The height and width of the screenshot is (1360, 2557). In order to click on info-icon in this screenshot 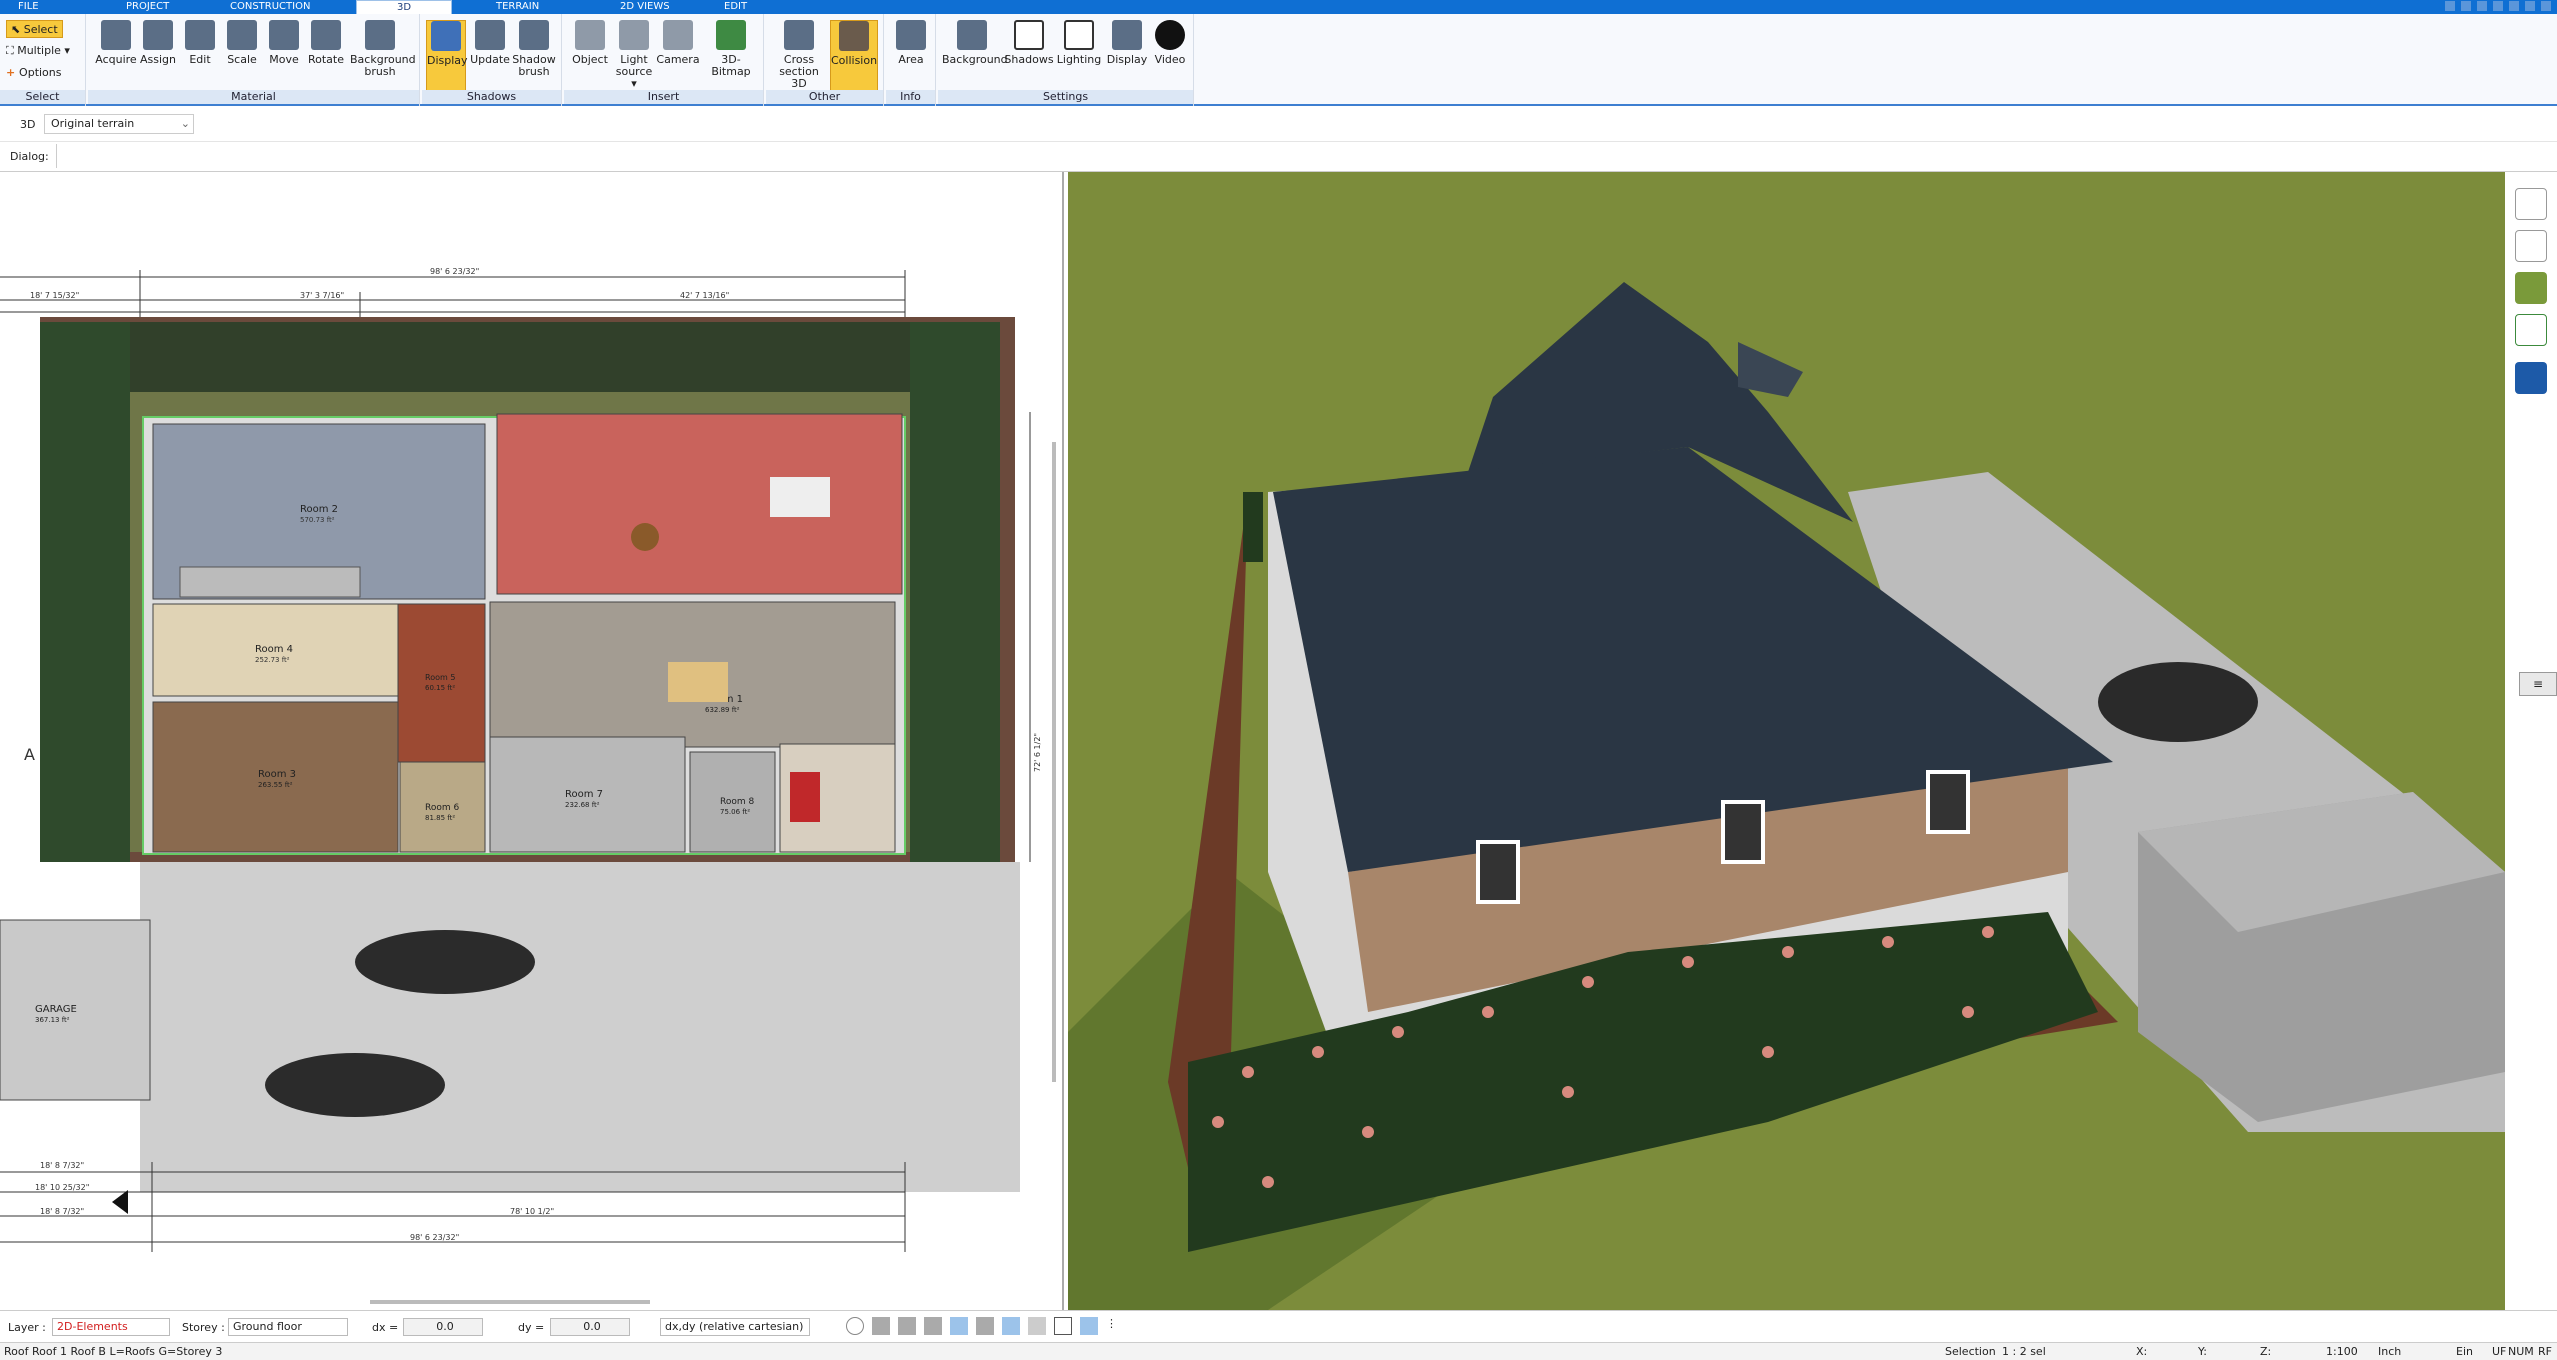, I will do `click(2498, 6)`.